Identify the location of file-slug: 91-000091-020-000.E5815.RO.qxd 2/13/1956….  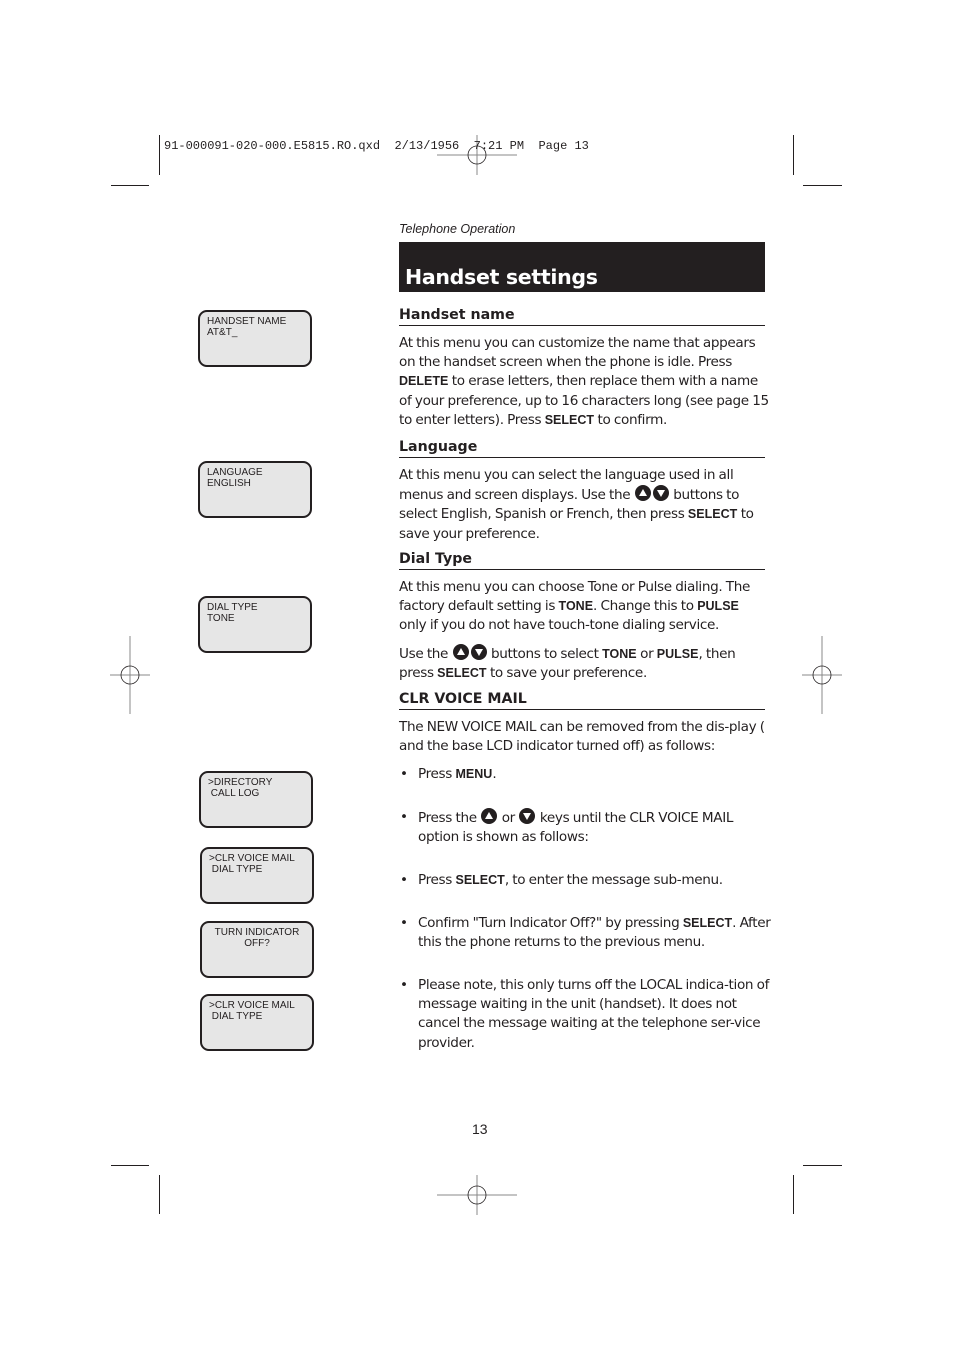
(376, 146).